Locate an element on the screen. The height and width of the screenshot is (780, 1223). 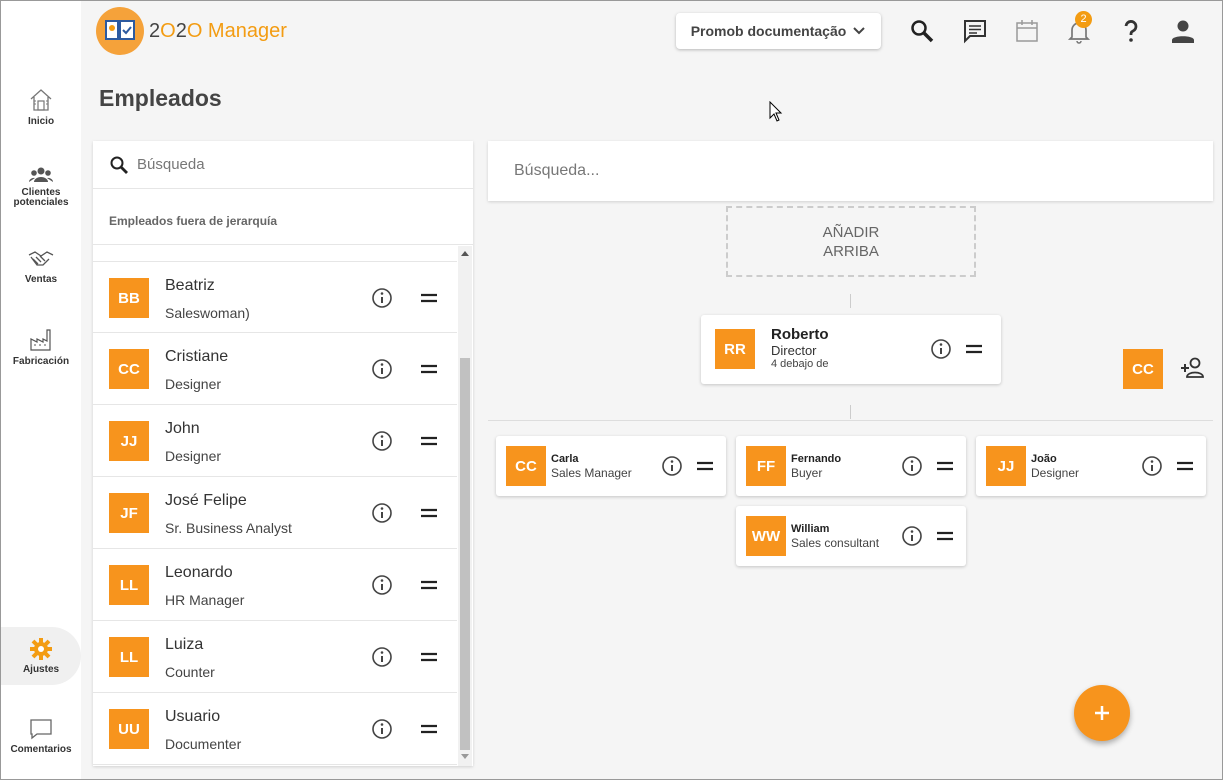
employee-role: HR Manager is located at coordinates (205, 600).